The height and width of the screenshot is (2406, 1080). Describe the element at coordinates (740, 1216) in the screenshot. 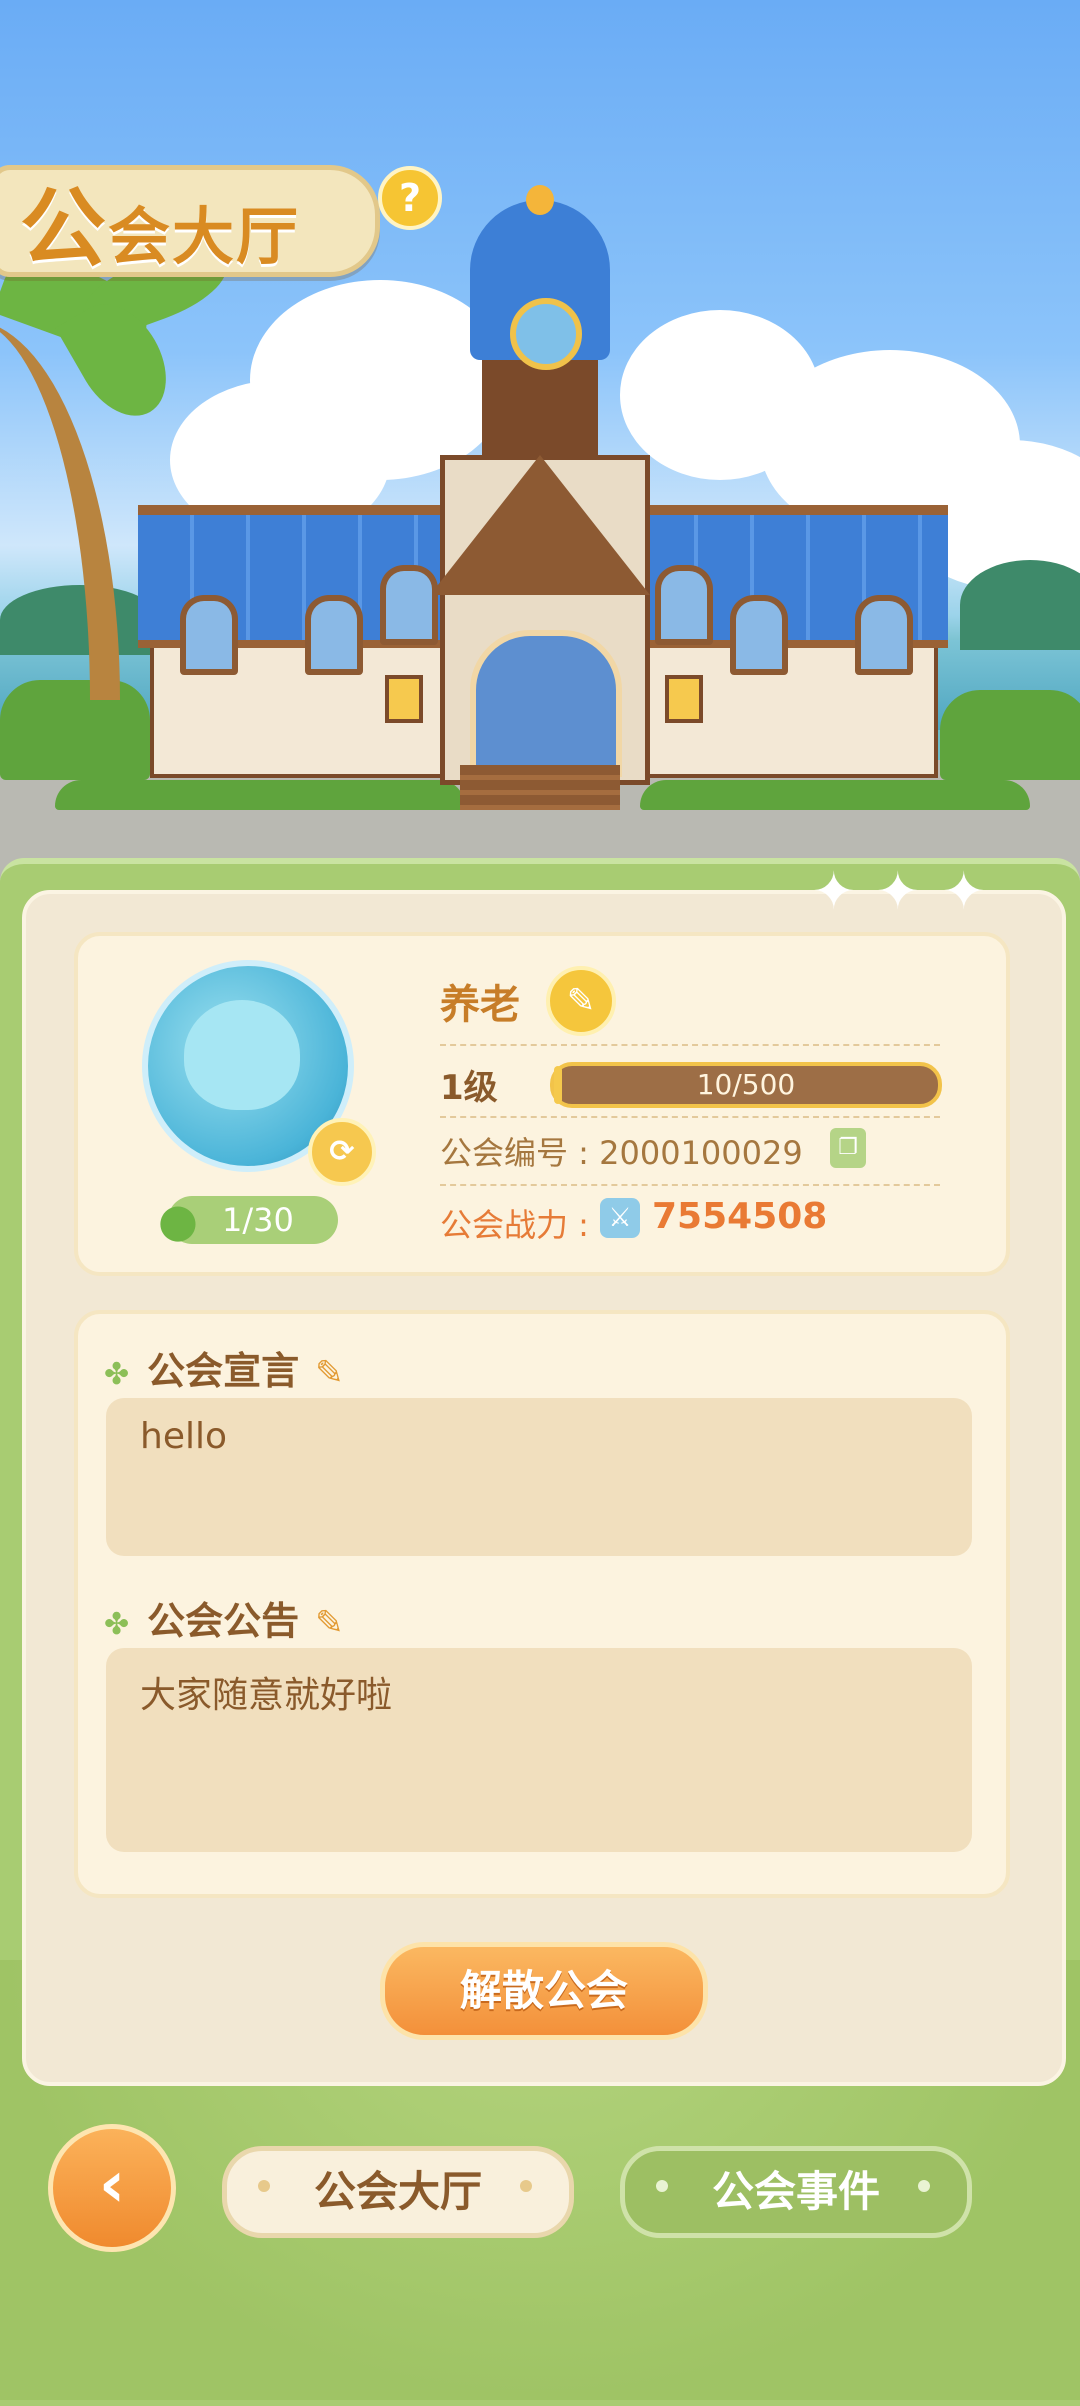

I see `guild-power-value: 7554508` at that location.